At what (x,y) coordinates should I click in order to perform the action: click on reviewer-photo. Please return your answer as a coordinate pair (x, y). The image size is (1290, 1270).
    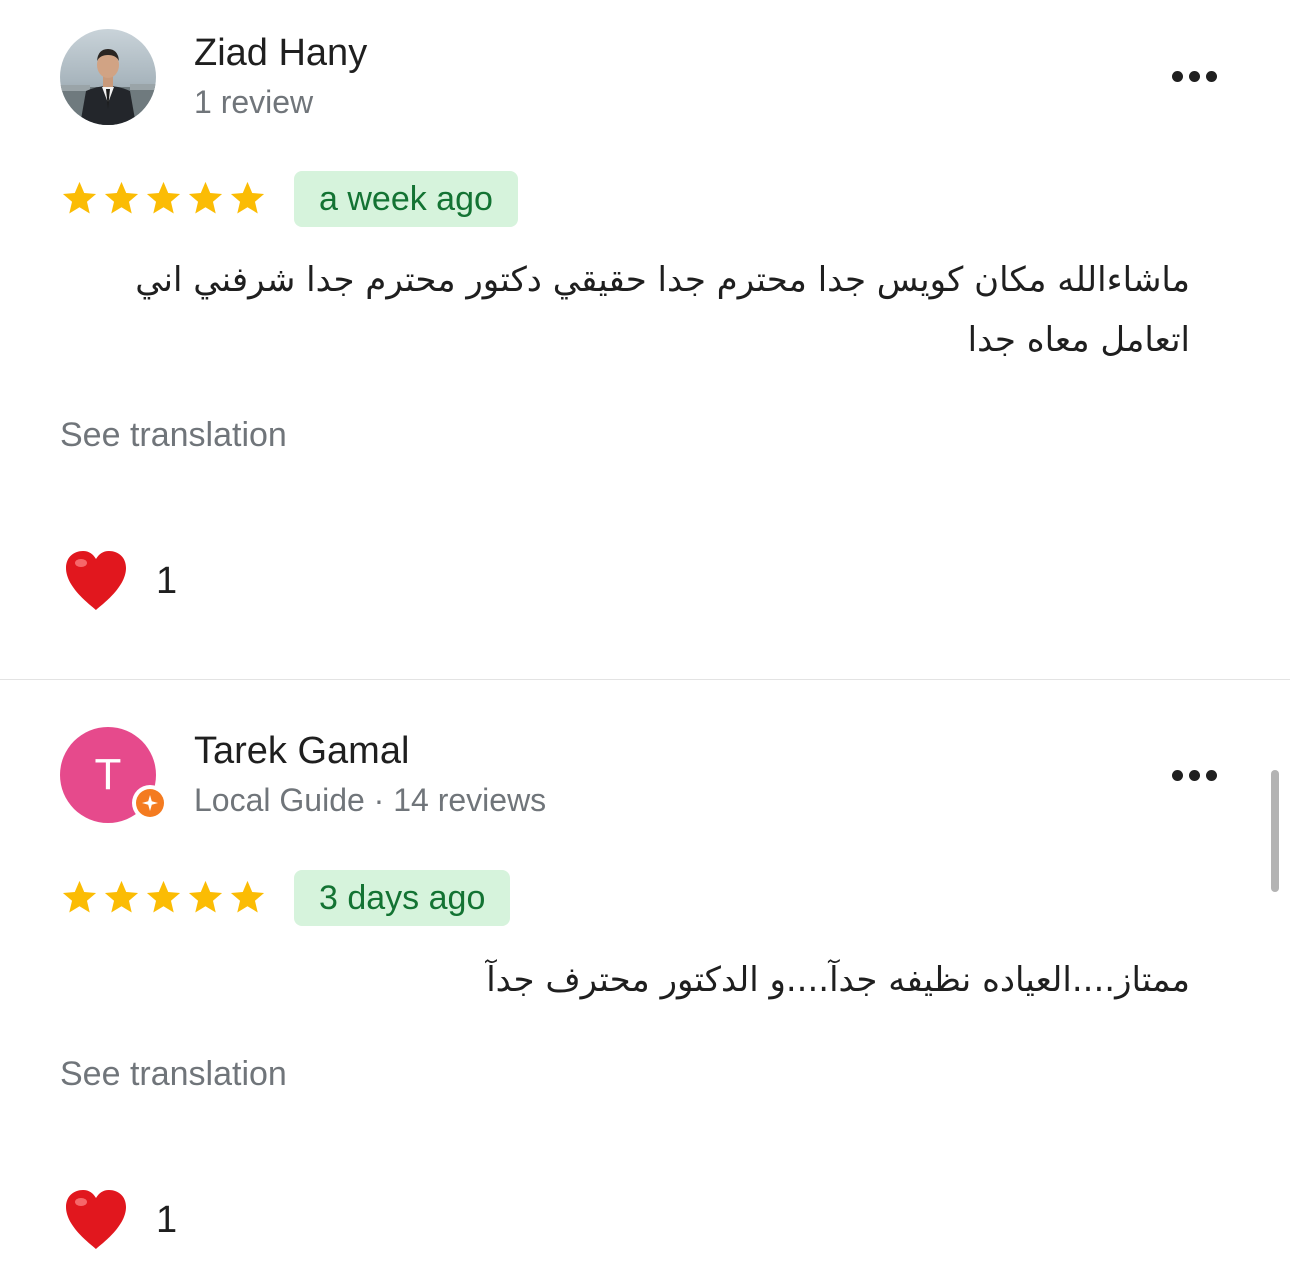
    Looking at the image, I should click on (108, 77).